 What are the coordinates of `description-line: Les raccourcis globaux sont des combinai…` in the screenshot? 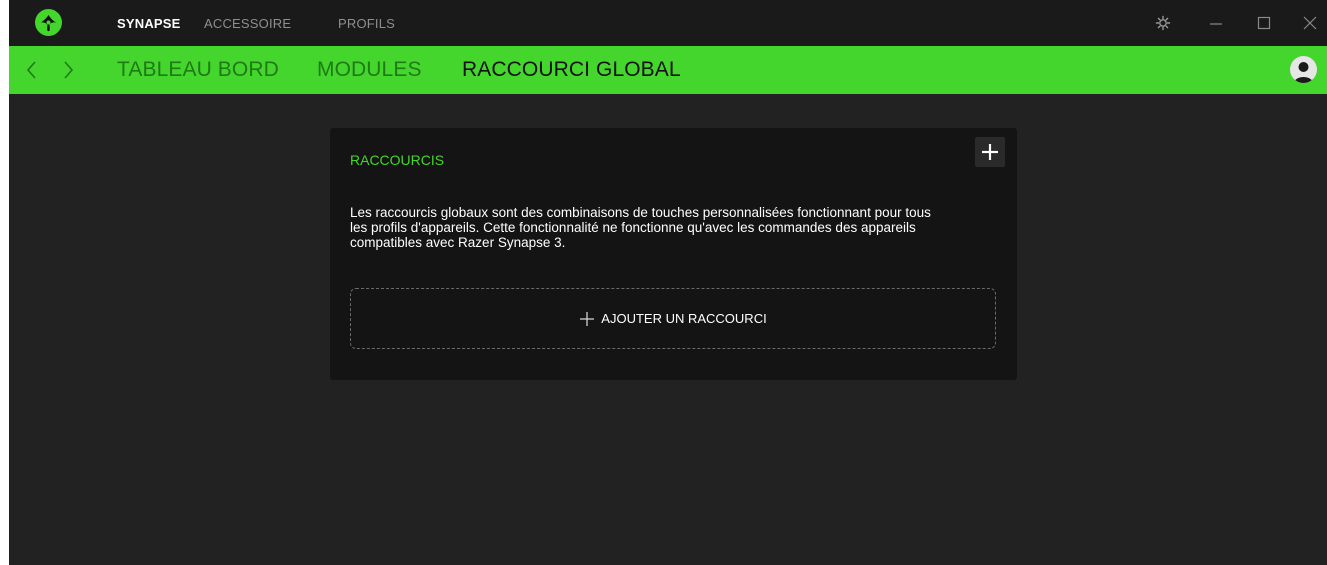 It's located at (640, 212).